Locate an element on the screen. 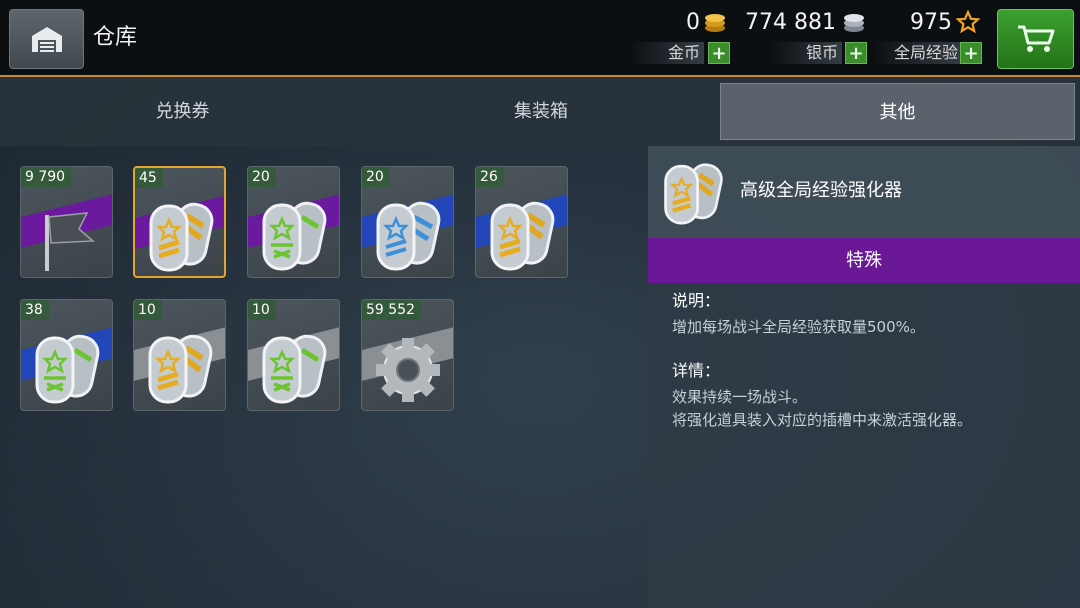  item-count: 45 is located at coordinates (149, 178).